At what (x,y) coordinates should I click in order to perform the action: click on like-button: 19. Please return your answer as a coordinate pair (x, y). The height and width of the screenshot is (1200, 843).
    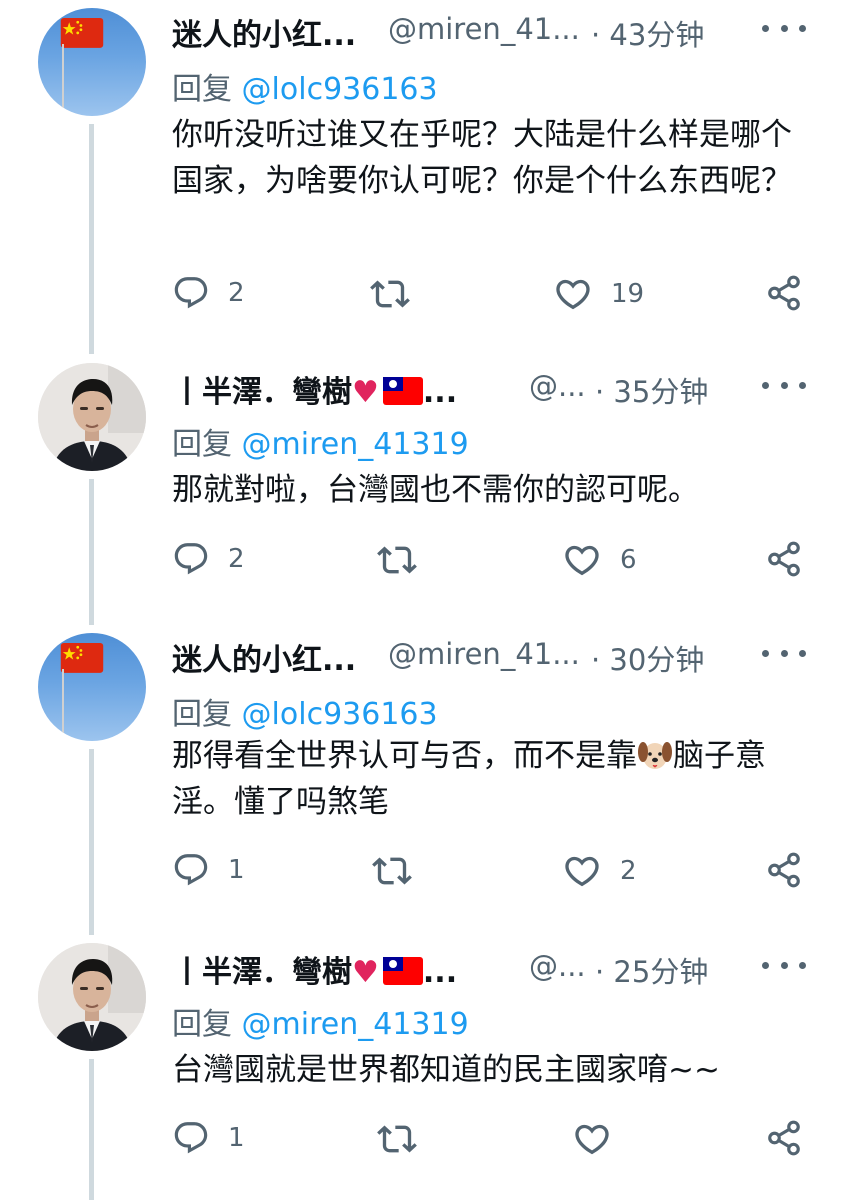
    Looking at the image, I should click on (598, 294).